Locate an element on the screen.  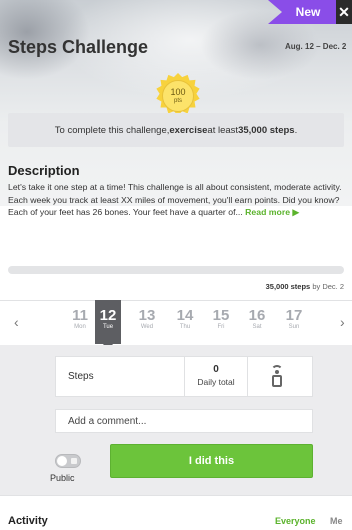
day-number: 16 is located at coordinates (257, 315).